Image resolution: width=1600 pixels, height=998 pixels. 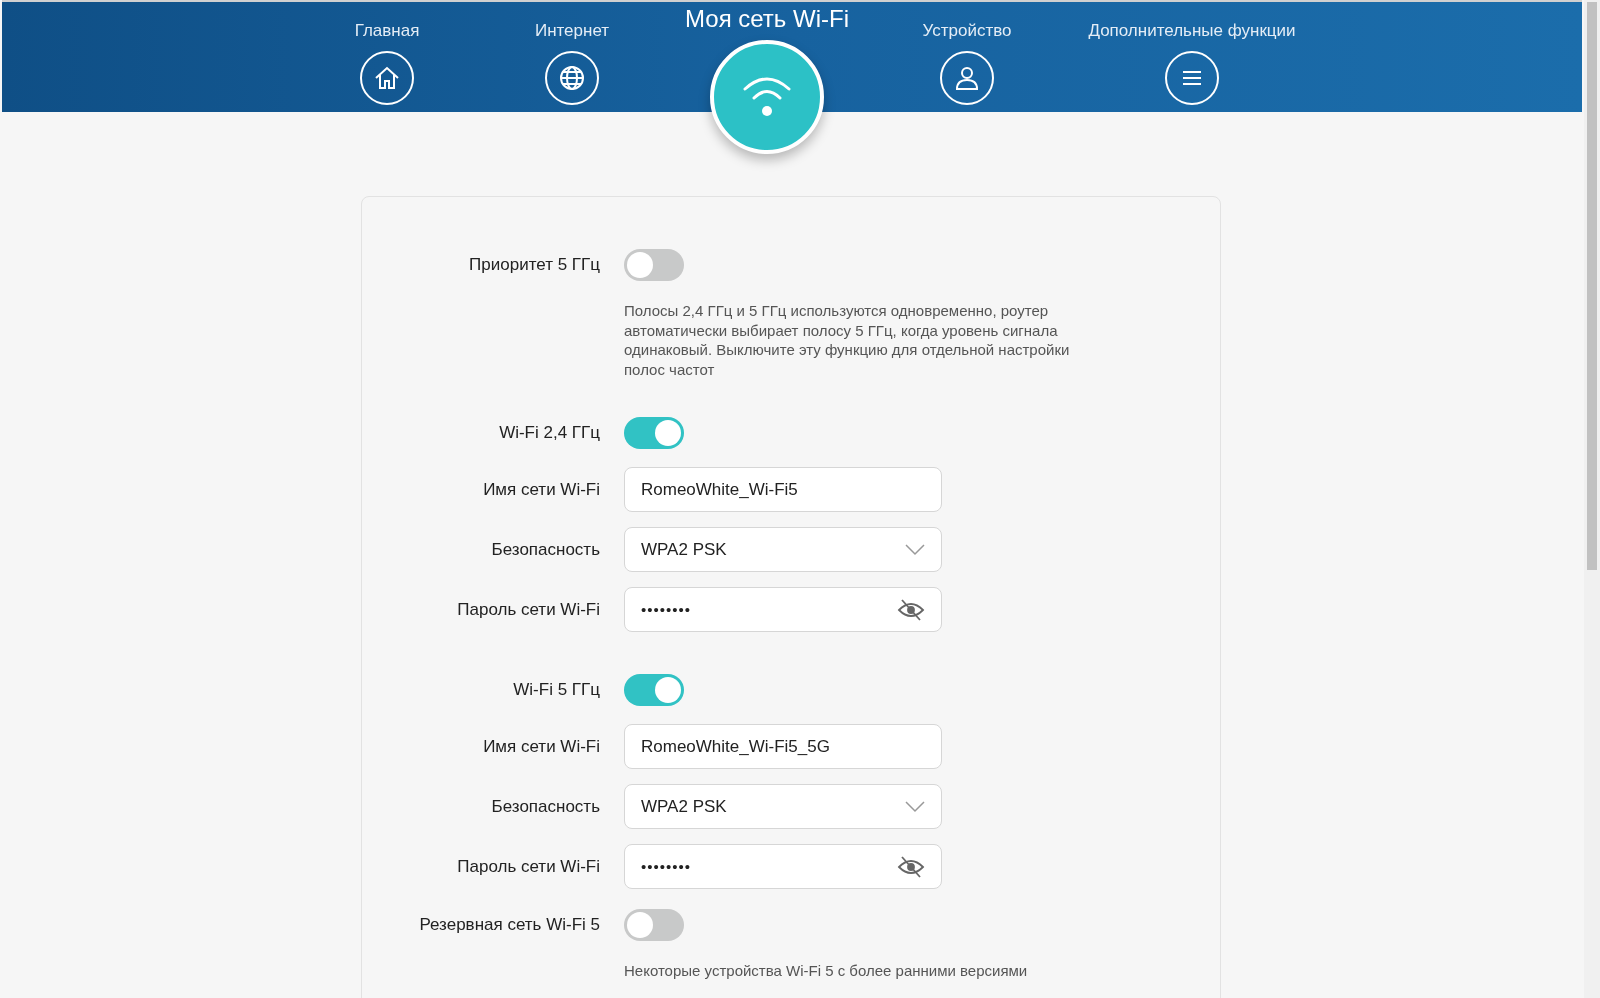 What do you see at coordinates (826, 971) in the screenshot?
I see `setting-description: Некоторые устройства Wi-Fi 5 с более ранними версиями` at bounding box center [826, 971].